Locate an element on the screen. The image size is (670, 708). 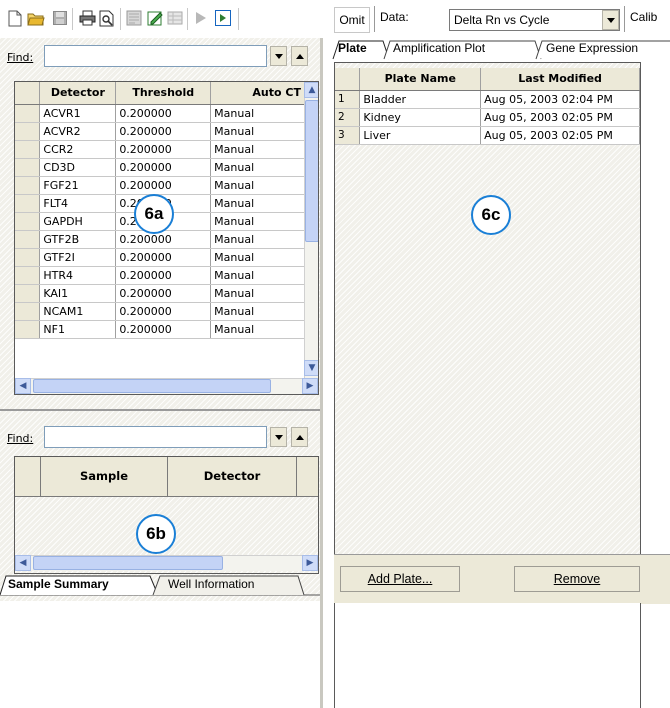
new-document-icon is located at coordinates (15, 18).